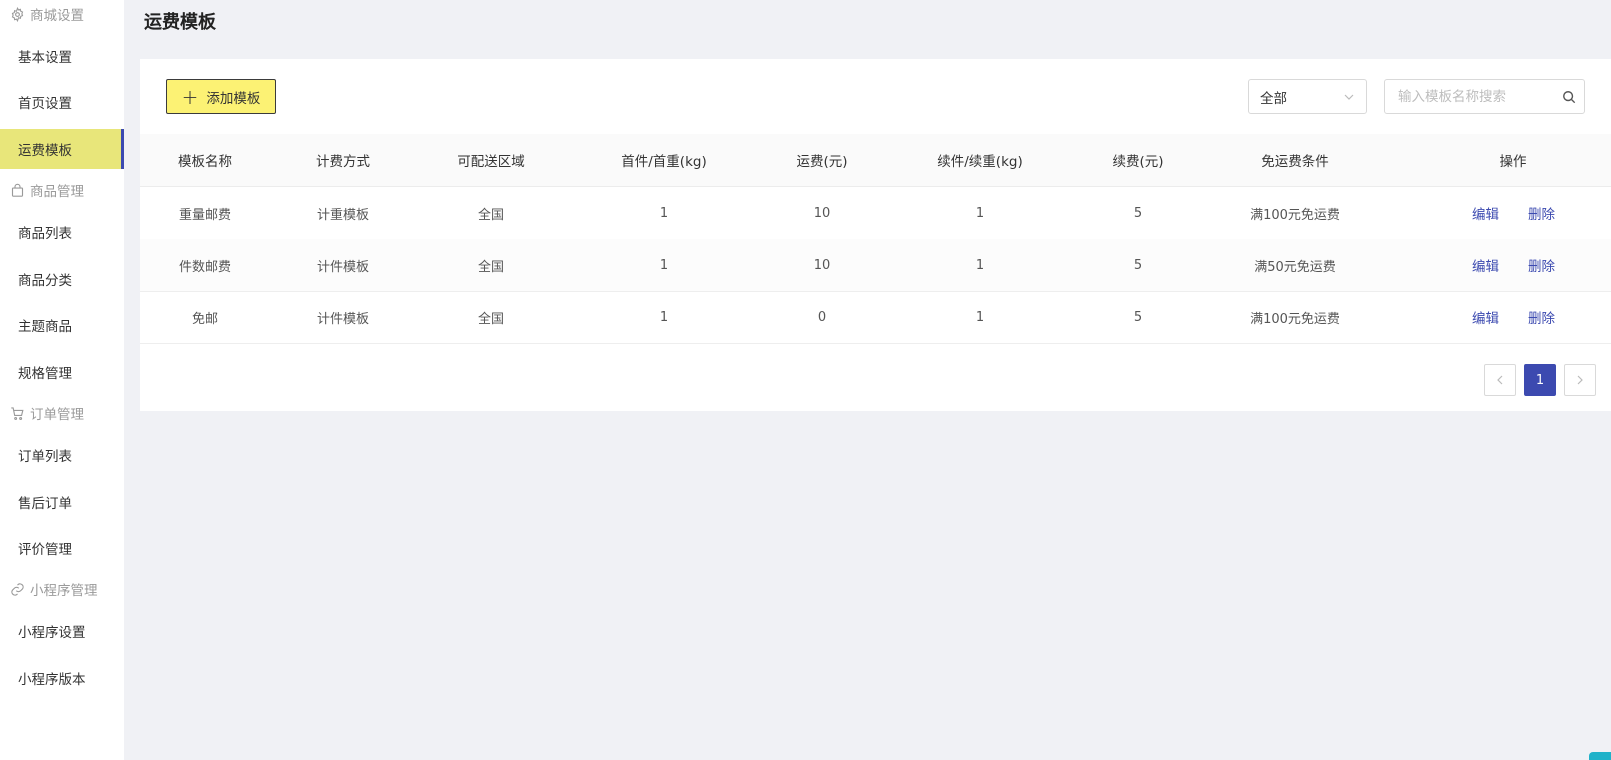 The image size is (1611, 760). Describe the element at coordinates (57, 415) in the screenshot. I see `group-title-label: 订单管理` at that location.